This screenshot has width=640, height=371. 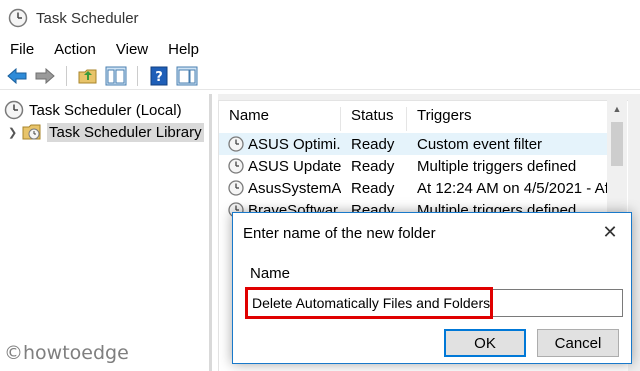 What do you see at coordinates (610, 232) in the screenshot?
I see `close-icon: ✕` at bounding box center [610, 232].